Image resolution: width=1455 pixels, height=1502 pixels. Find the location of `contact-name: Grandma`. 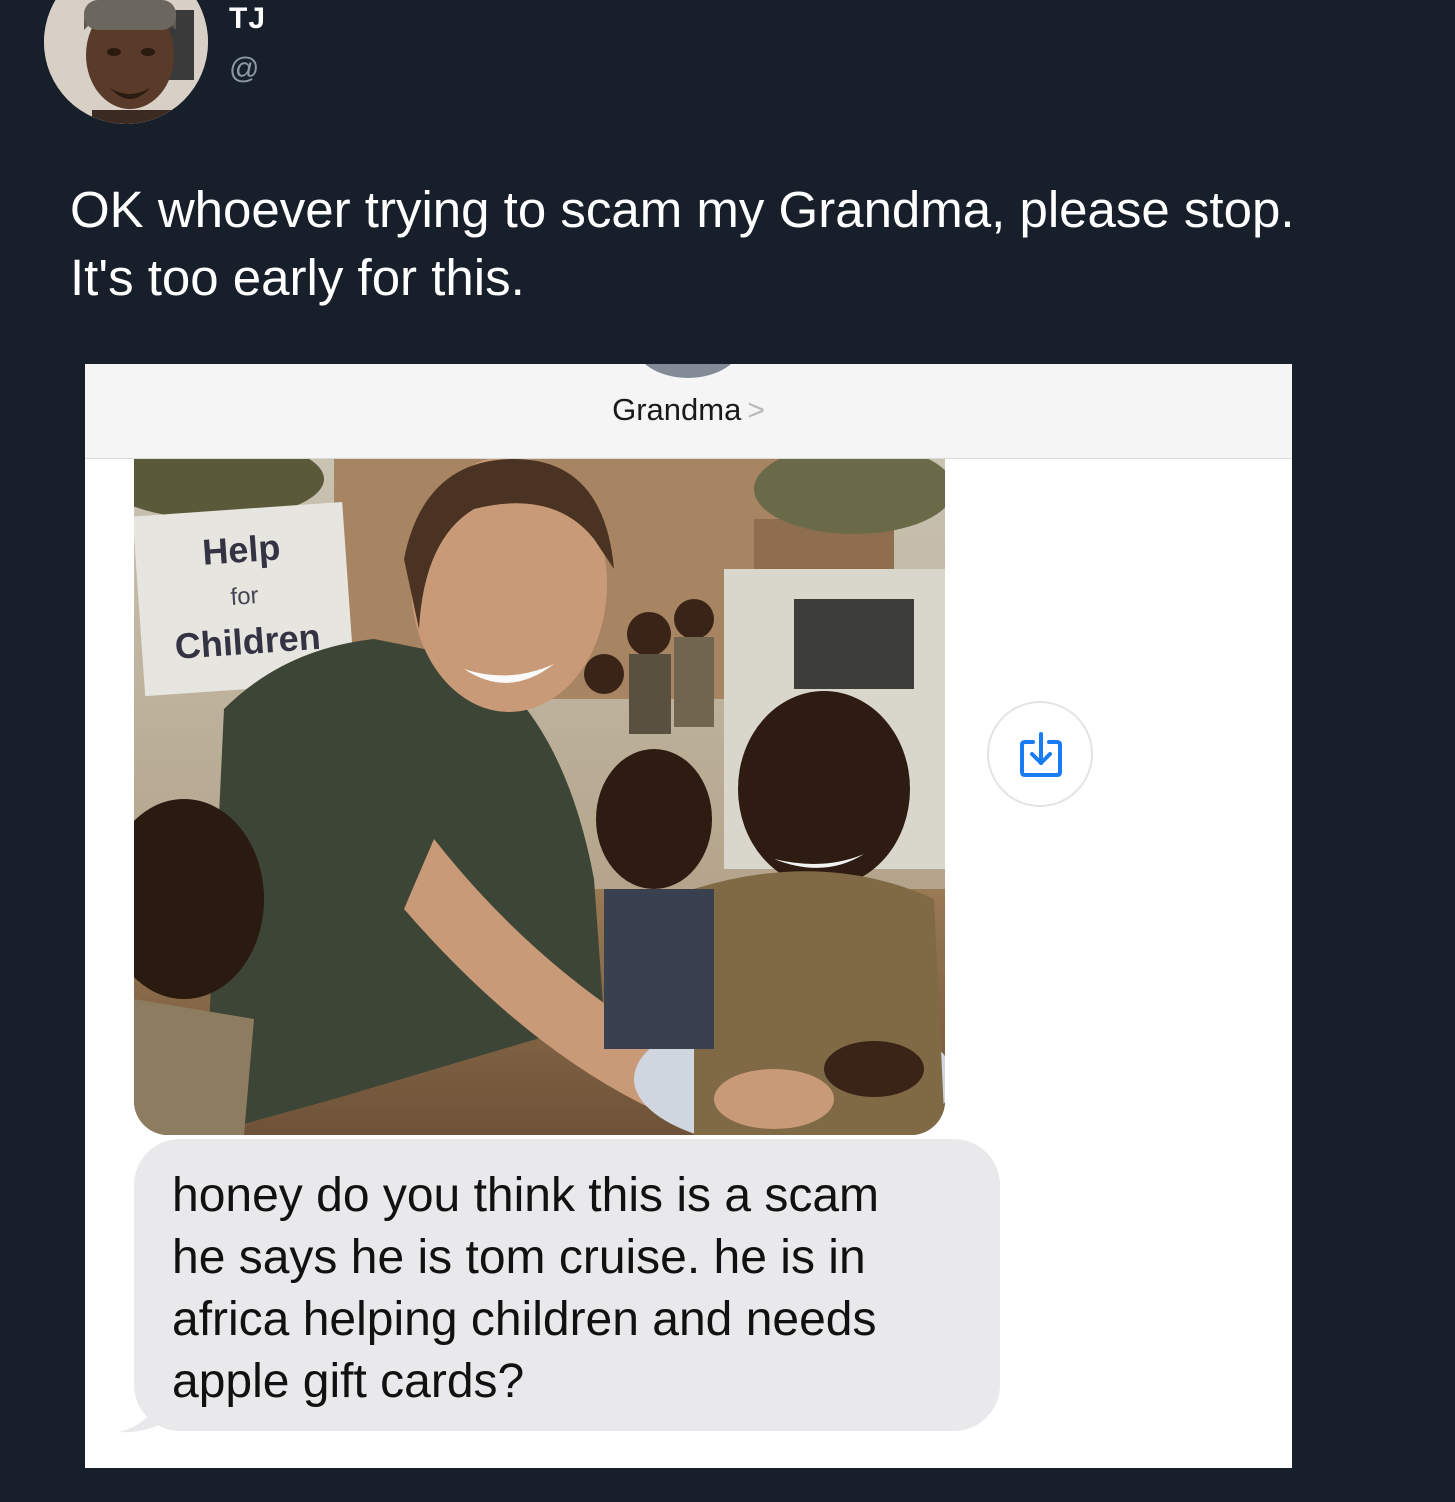

contact-name: Grandma is located at coordinates (677, 409).